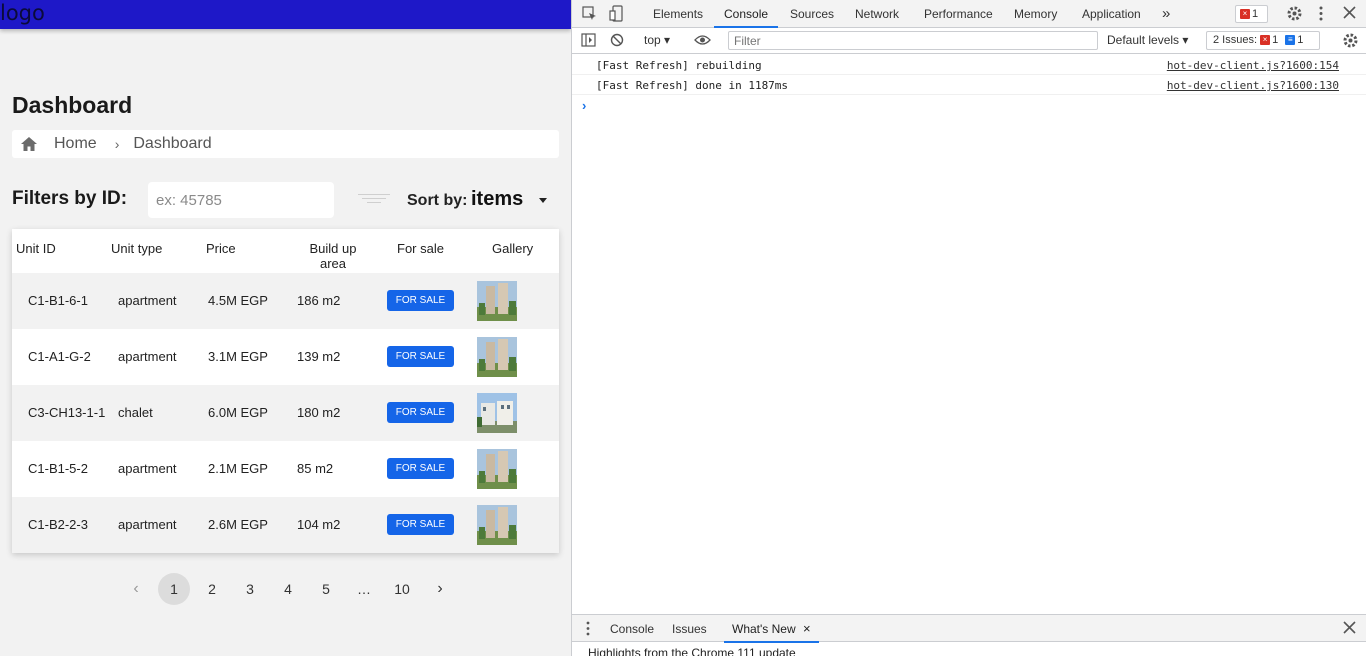 The image size is (1366, 656). Describe the element at coordinates (913, 40) in the screenshot. I see `console-filter-input` at that location.